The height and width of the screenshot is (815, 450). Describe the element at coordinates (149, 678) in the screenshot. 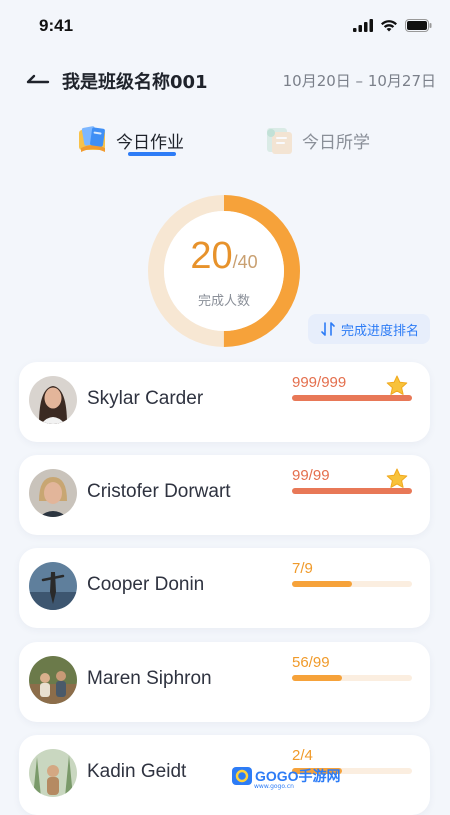

I see `student-name: Maren Siphron` at that location.